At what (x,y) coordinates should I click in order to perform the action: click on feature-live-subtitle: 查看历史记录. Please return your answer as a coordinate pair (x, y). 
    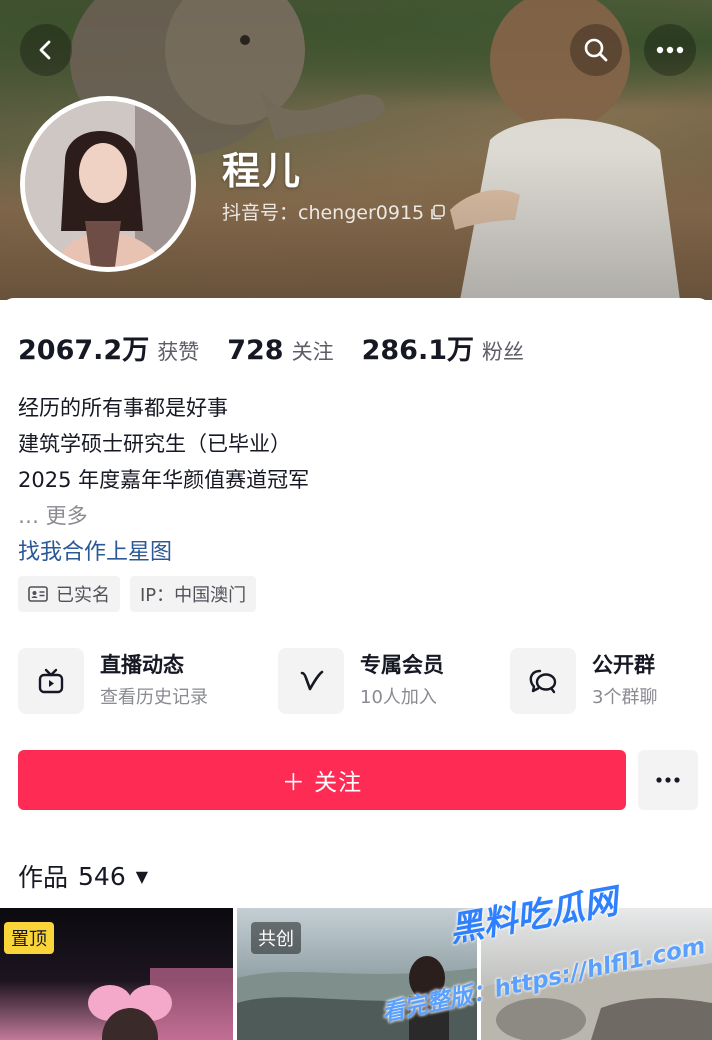
    Looking at the image, I should click on (154, 697).